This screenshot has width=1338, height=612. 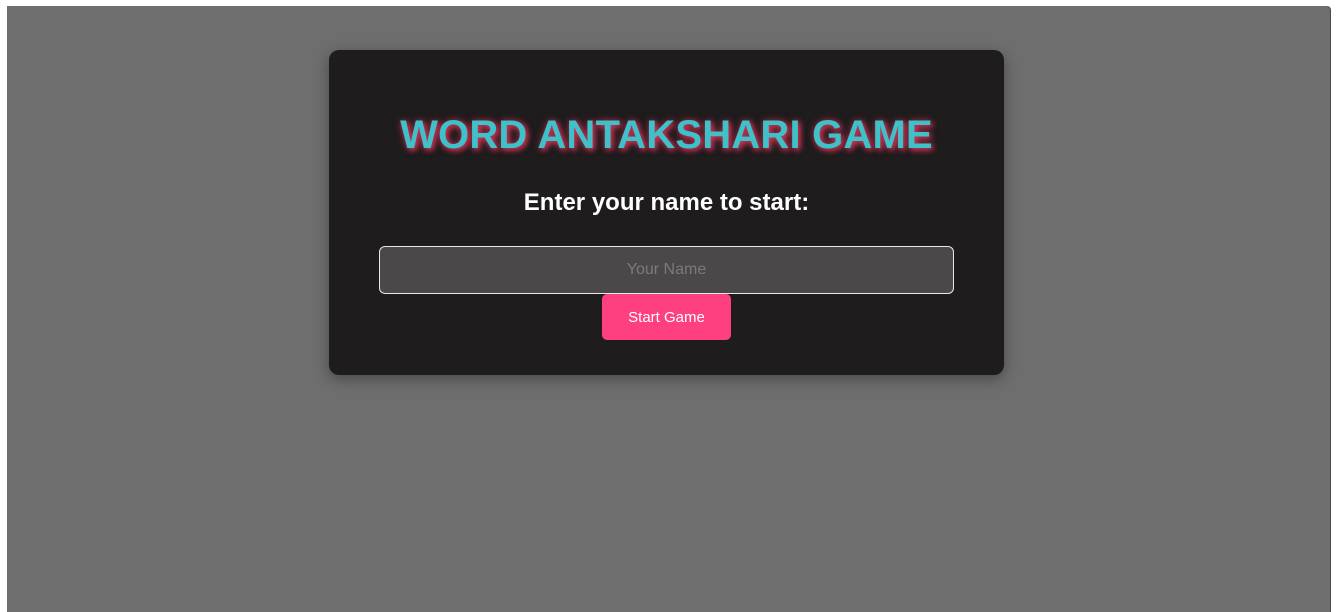 I want to click on name-prompt: Enter your name to start:, so click(x=666, y=202).